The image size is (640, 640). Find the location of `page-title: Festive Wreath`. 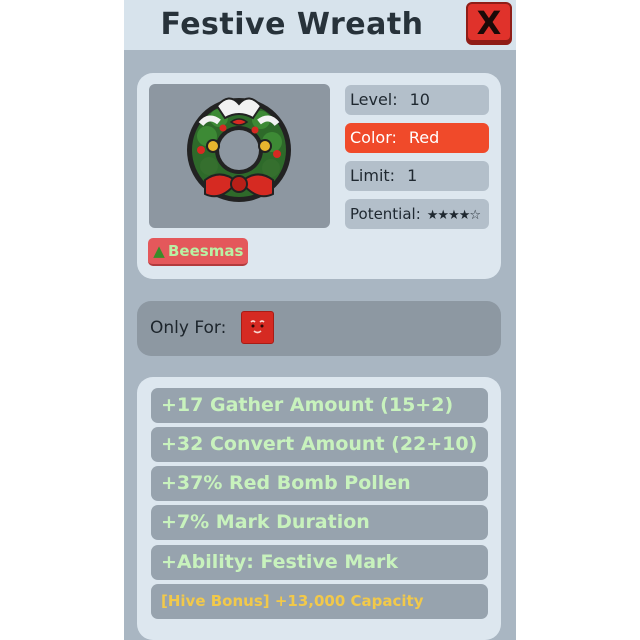

page-title: Festive Wreath is located at coordinates (292, 24).